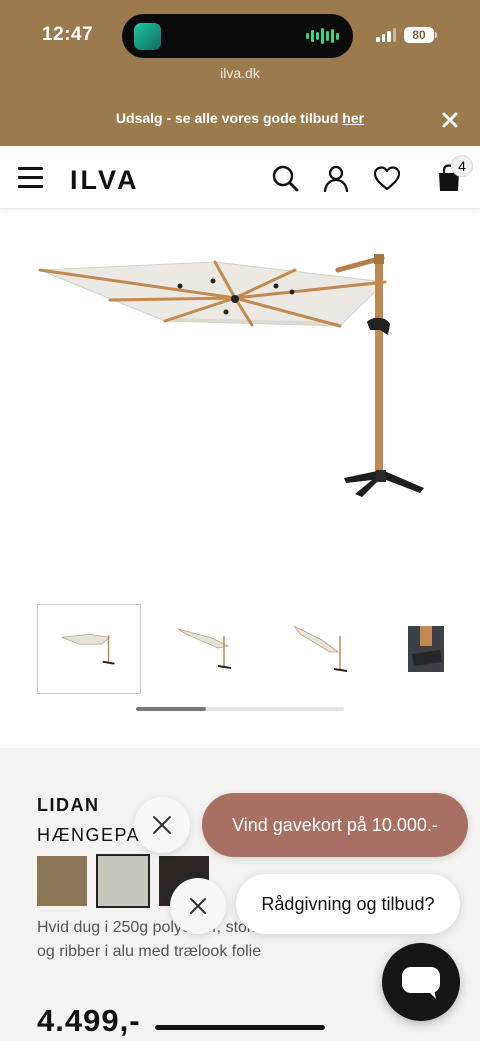 The width and height of the screenshot is (480, 1041). What do you see at coordinates (285, 178) in the screenshot?
I see `search-icon` at bounding box center [285, 178].